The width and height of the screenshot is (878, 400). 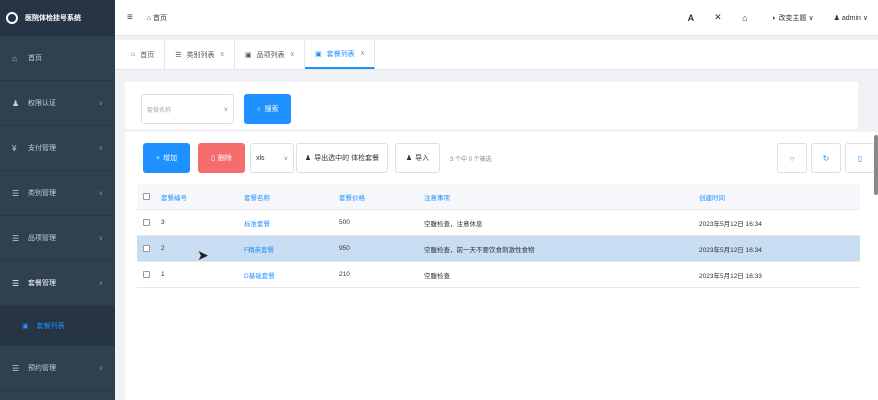 I want to click on search-toggle-button: ○, so click(x=792, y=158).